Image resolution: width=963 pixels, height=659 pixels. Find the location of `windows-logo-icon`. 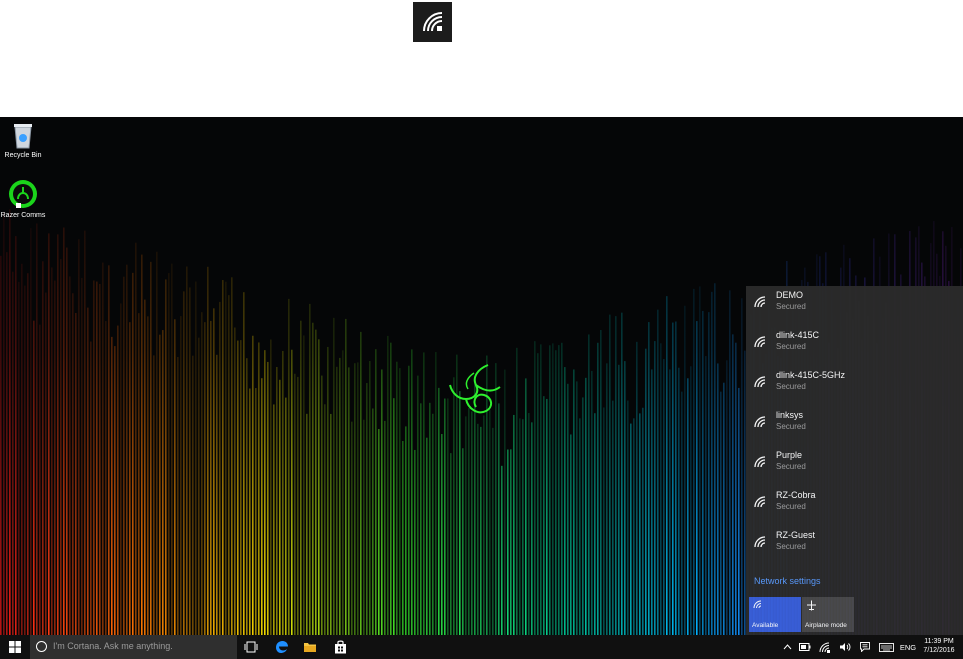

windows-logo-icon is located at coordinates (15, 647).